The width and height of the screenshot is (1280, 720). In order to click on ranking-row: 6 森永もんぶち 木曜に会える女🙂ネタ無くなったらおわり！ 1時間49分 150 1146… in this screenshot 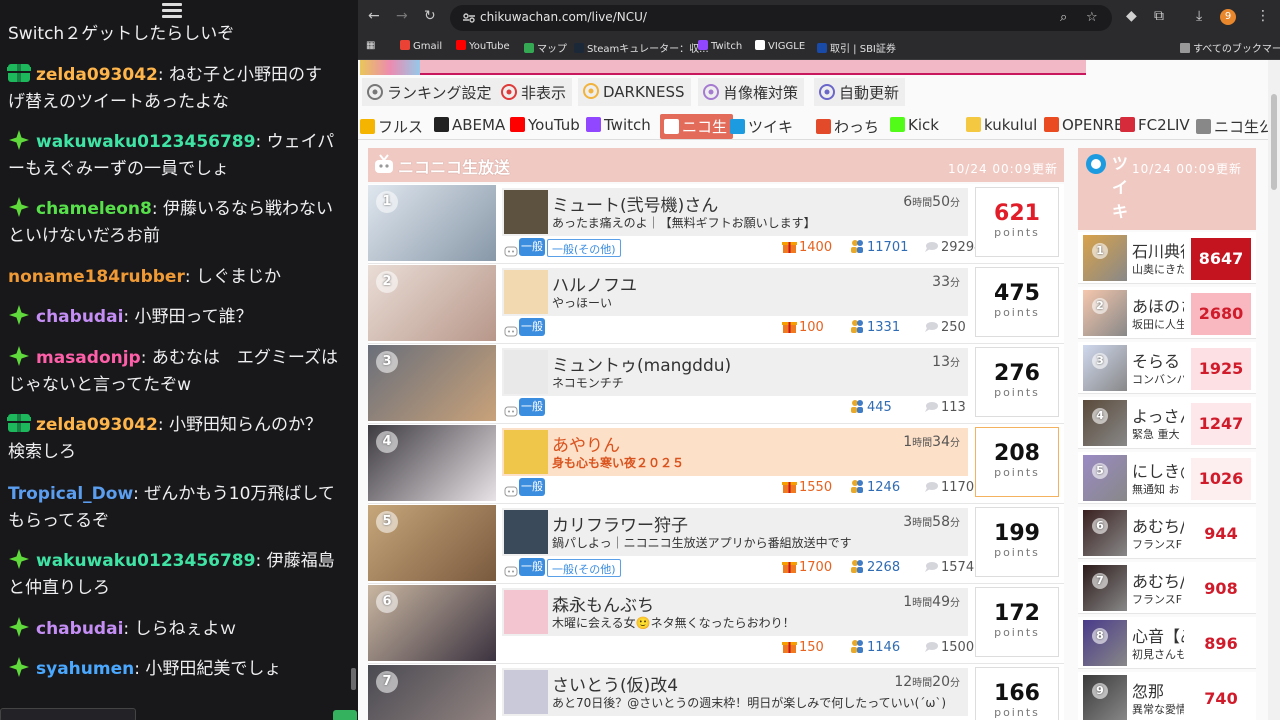, I will do `click(716, 624)`.